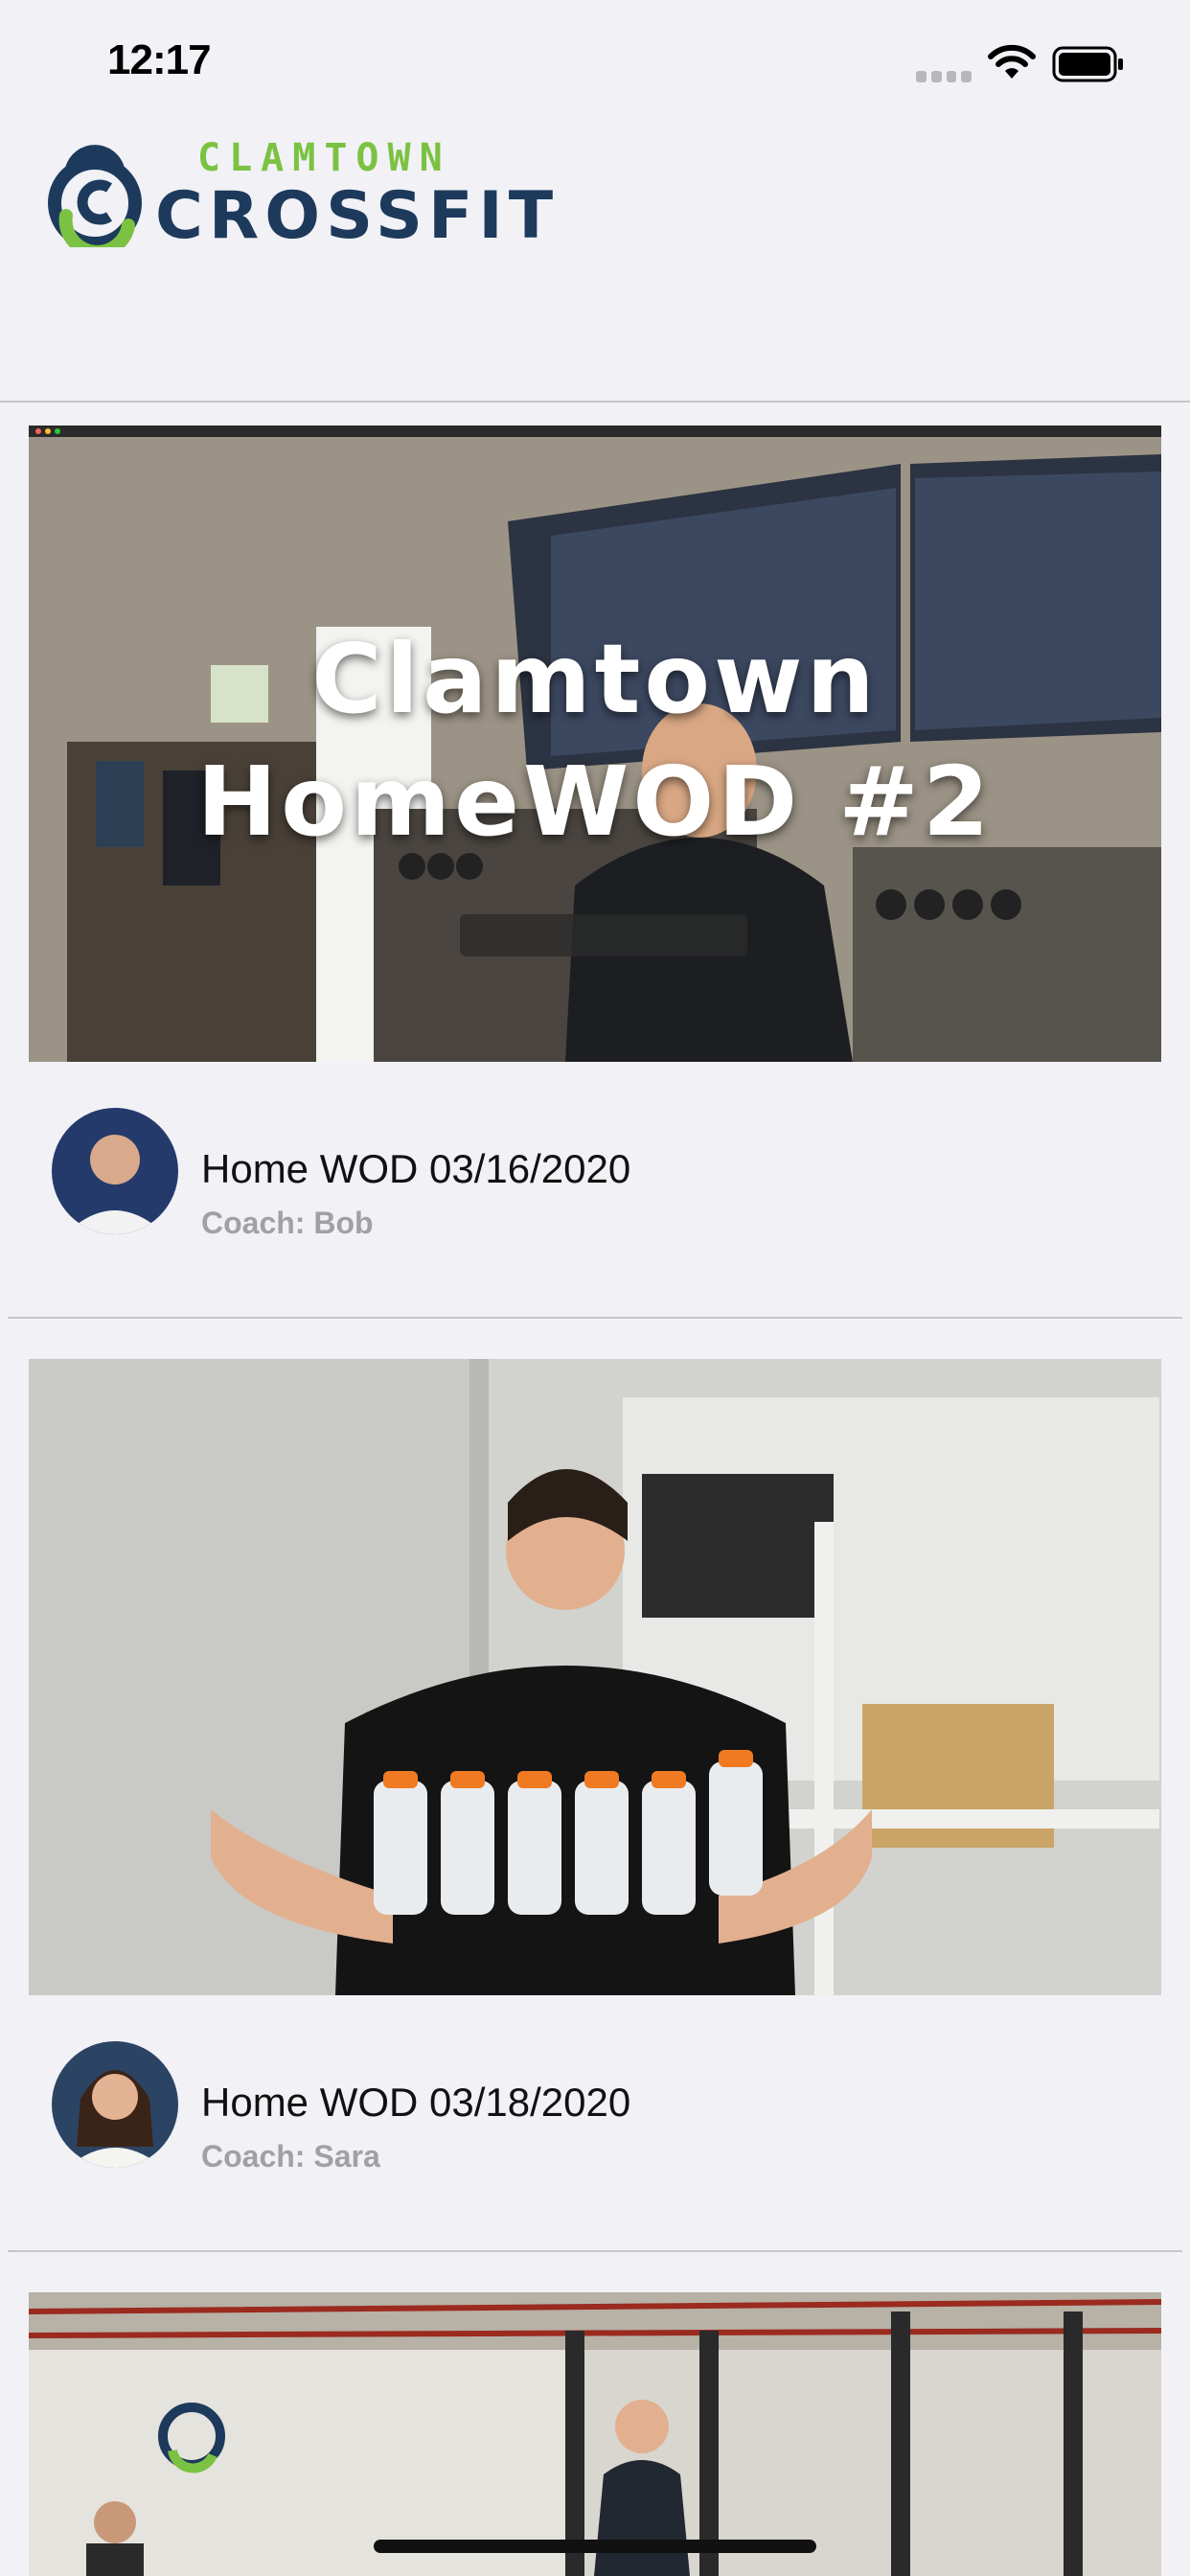 The height and width of the screenshot is (2576, 1190). Describe the element at coordinates (595, 802) in the screenshot. I see `thumbnail-overlay-line2: HomeWOD #2` at that location.